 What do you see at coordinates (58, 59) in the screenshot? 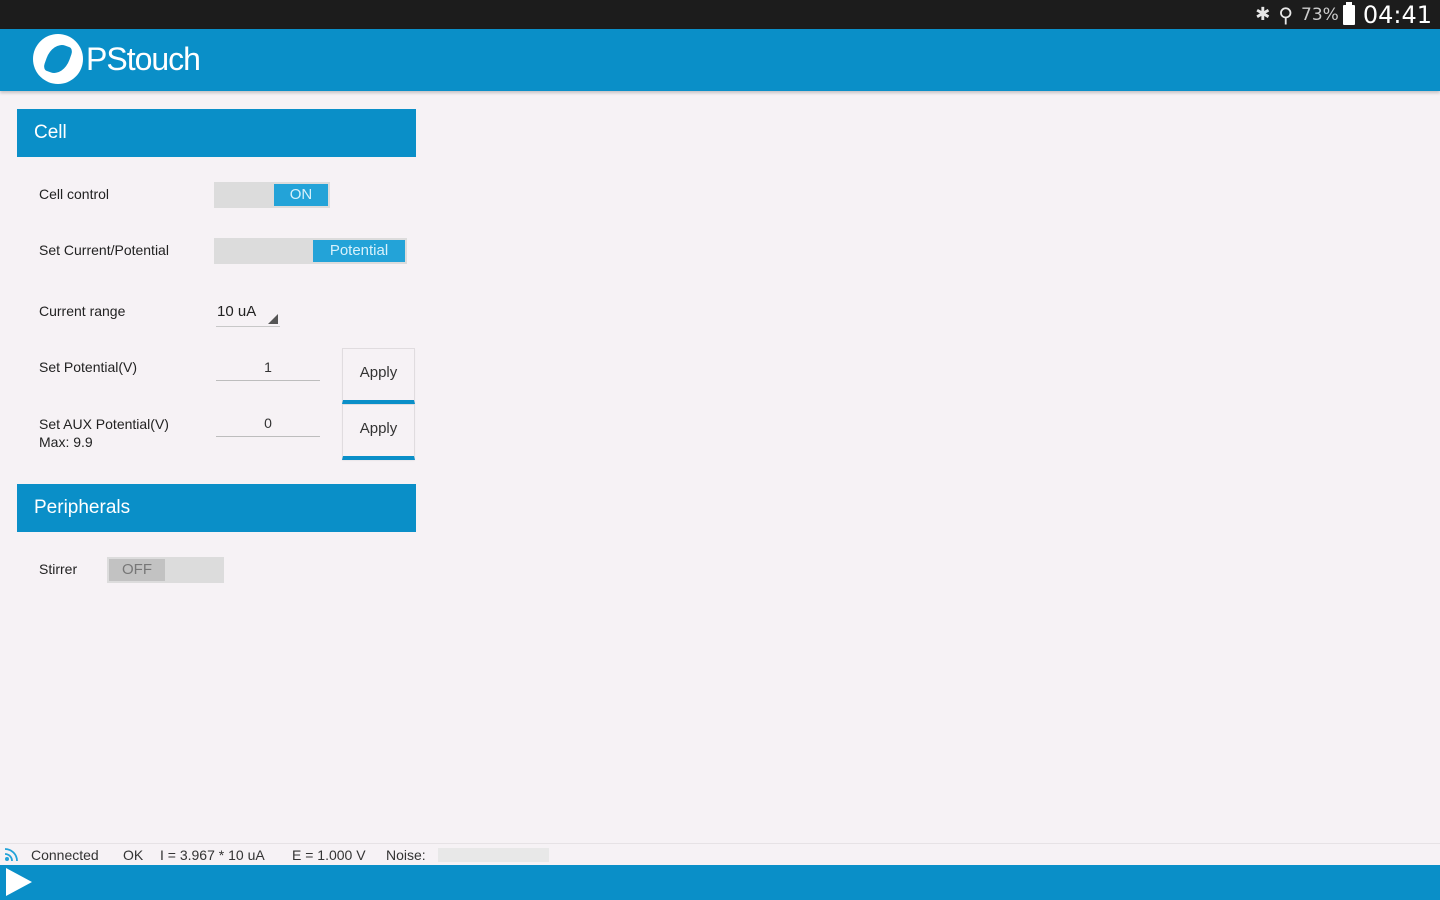
I see `app-logo-icon` at bounding box center [58, 59].